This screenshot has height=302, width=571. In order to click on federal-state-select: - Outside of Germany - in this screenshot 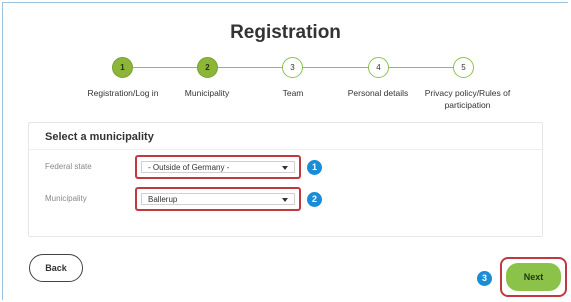, I will do `click(218, 167)`.